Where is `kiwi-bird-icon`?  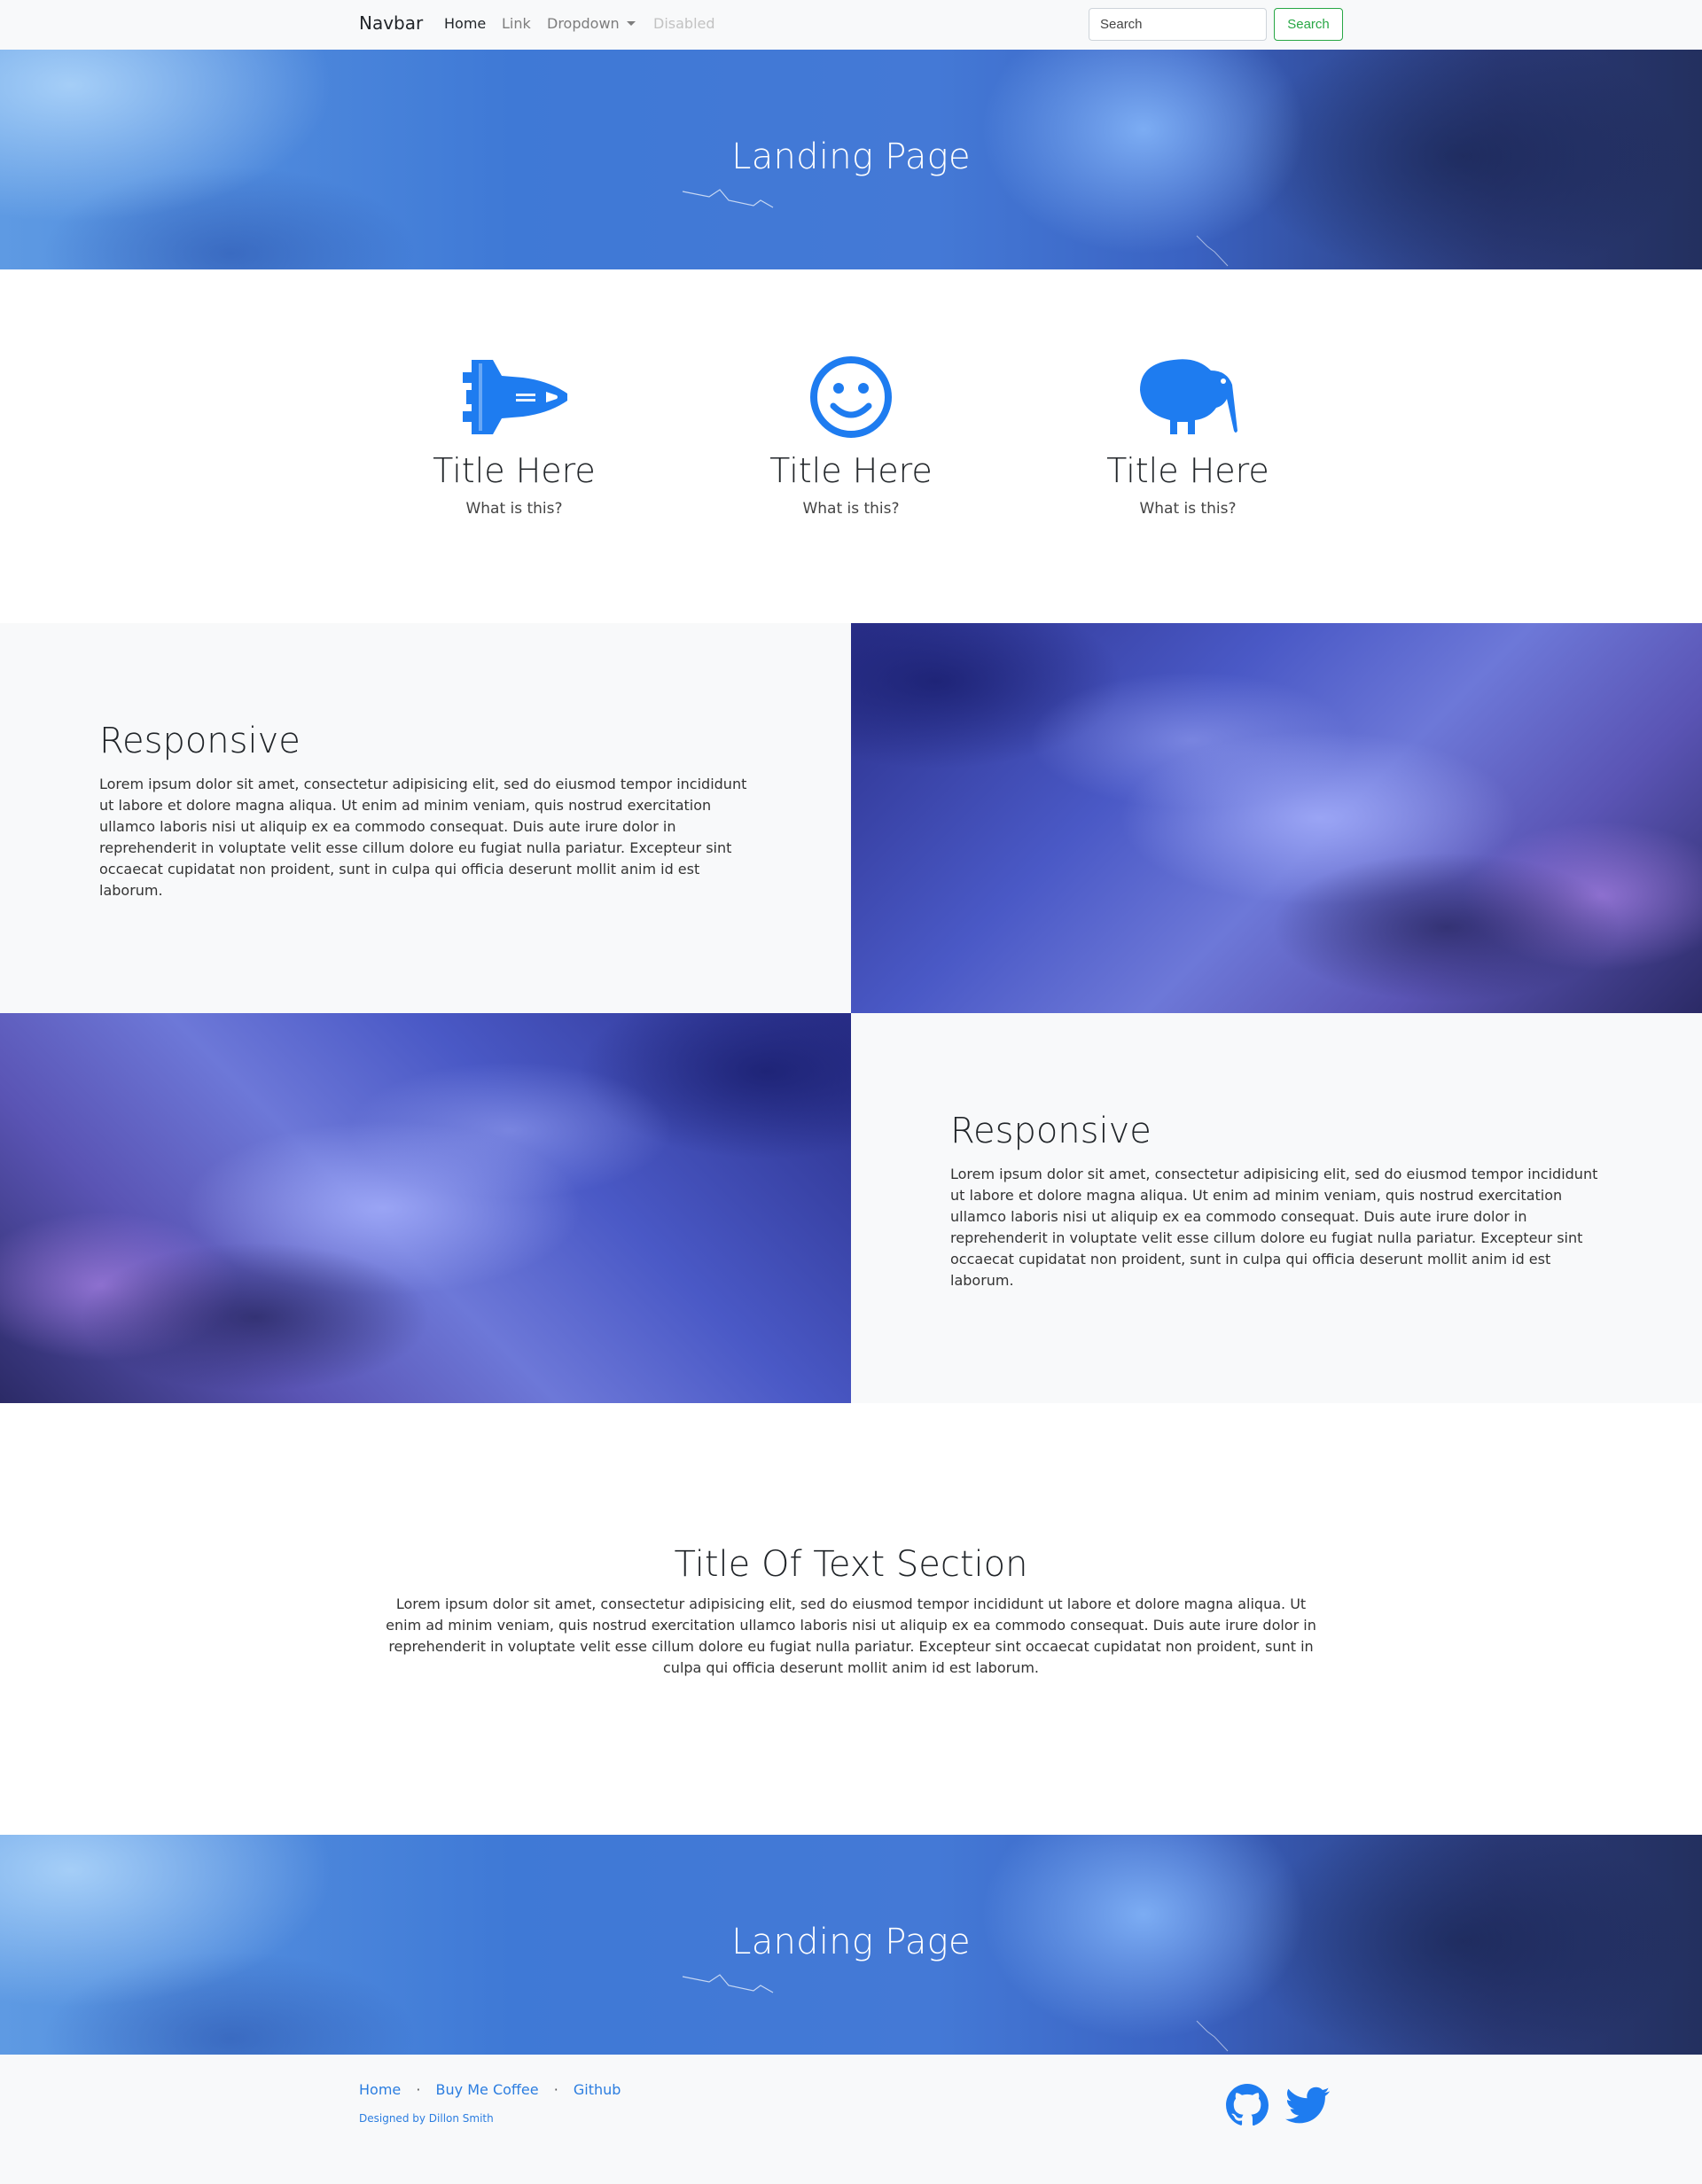
kiwi-bird-icon is located at coordinates (1188, 396).